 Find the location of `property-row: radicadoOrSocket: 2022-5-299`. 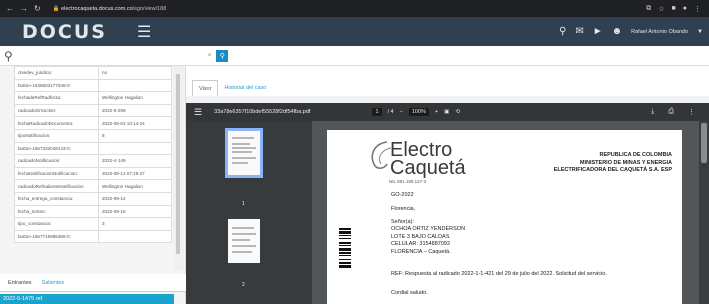

property-row: radicadoOrSocket: 2022-5-299 is located at coordinates (93, 110).